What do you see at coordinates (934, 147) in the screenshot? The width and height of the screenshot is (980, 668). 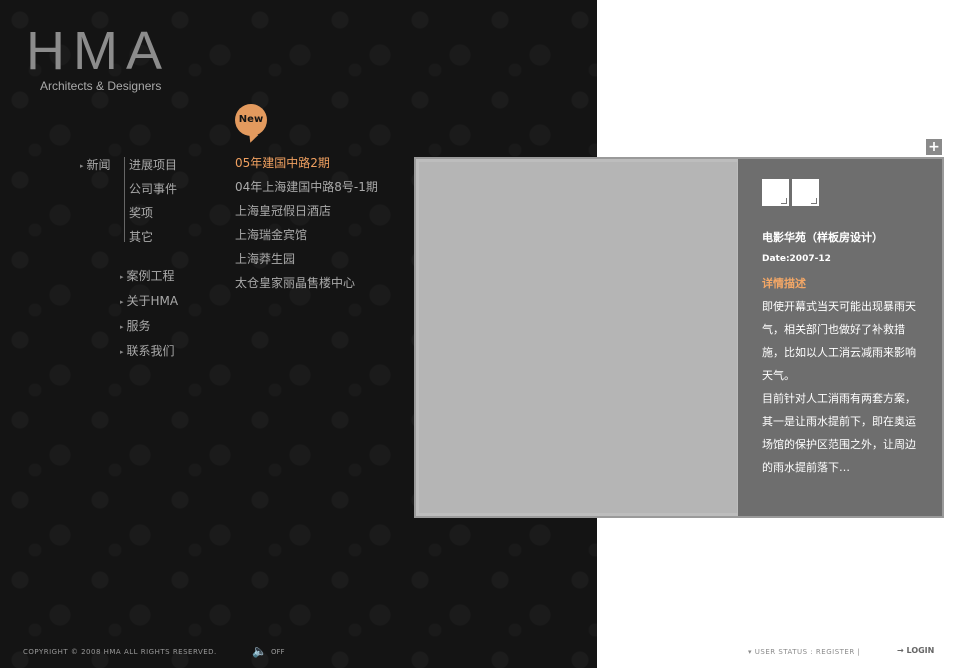 I see `expand-button: +` at bounding box center [934, 147].